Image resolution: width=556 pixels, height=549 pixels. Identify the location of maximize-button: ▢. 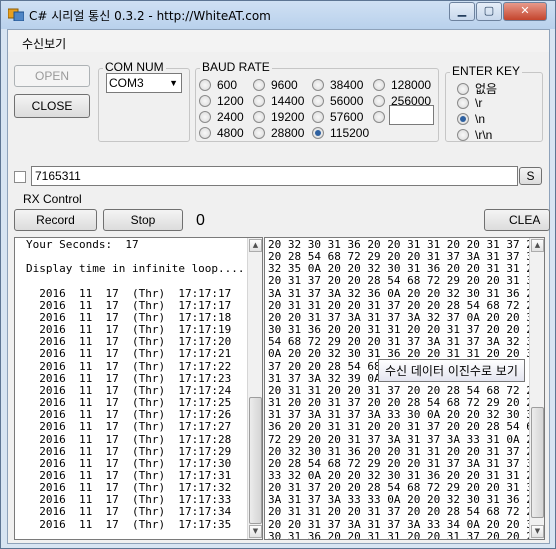
(489, 11).